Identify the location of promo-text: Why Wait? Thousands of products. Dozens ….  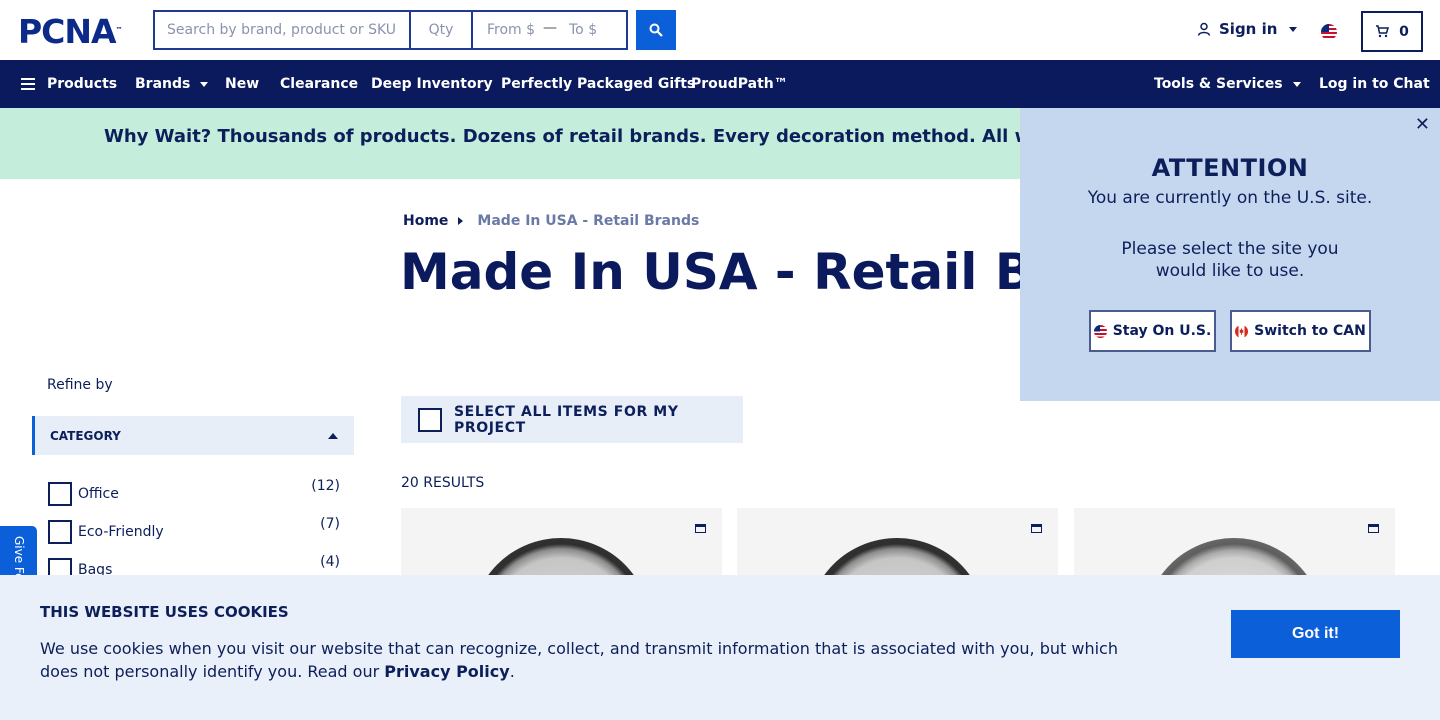
(639, 136).